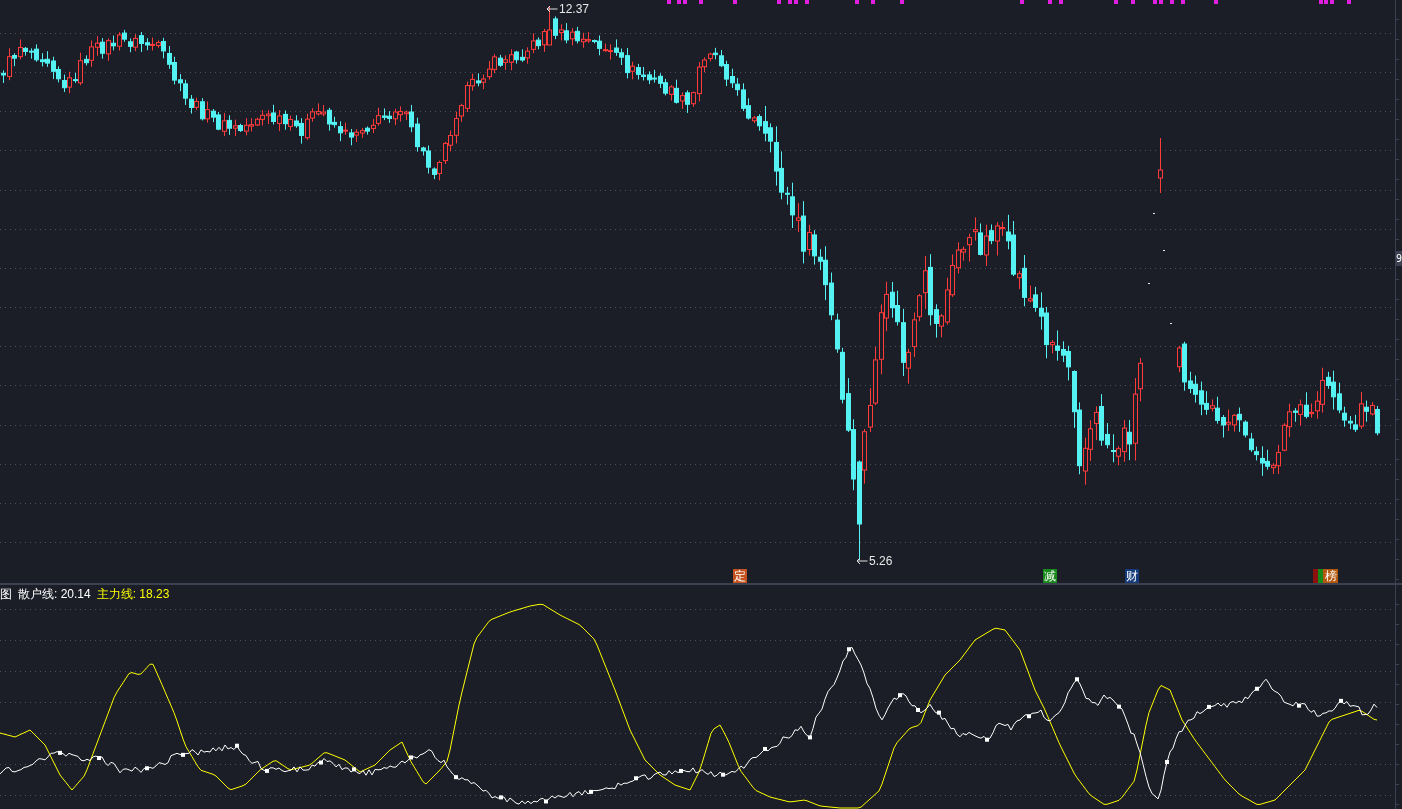 This screenshot has width=1402, height=809. Describe the element at coordinates (740, 576) in the screenshot. I see `event-badge: 定` at that location.